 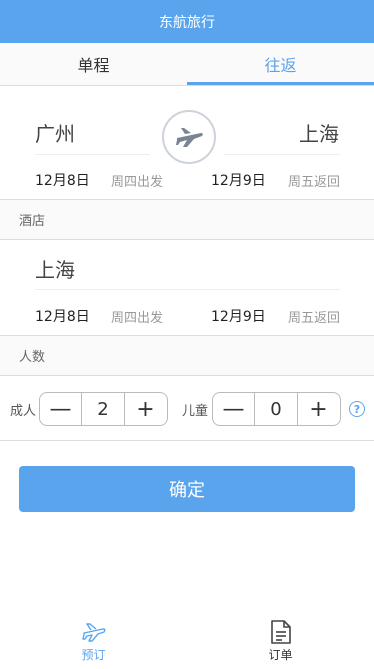 What do you see at coordinates (137, 182) in the screenshot?
I see `depart-weekday: 周四出发` at bounding box center [137, 182].